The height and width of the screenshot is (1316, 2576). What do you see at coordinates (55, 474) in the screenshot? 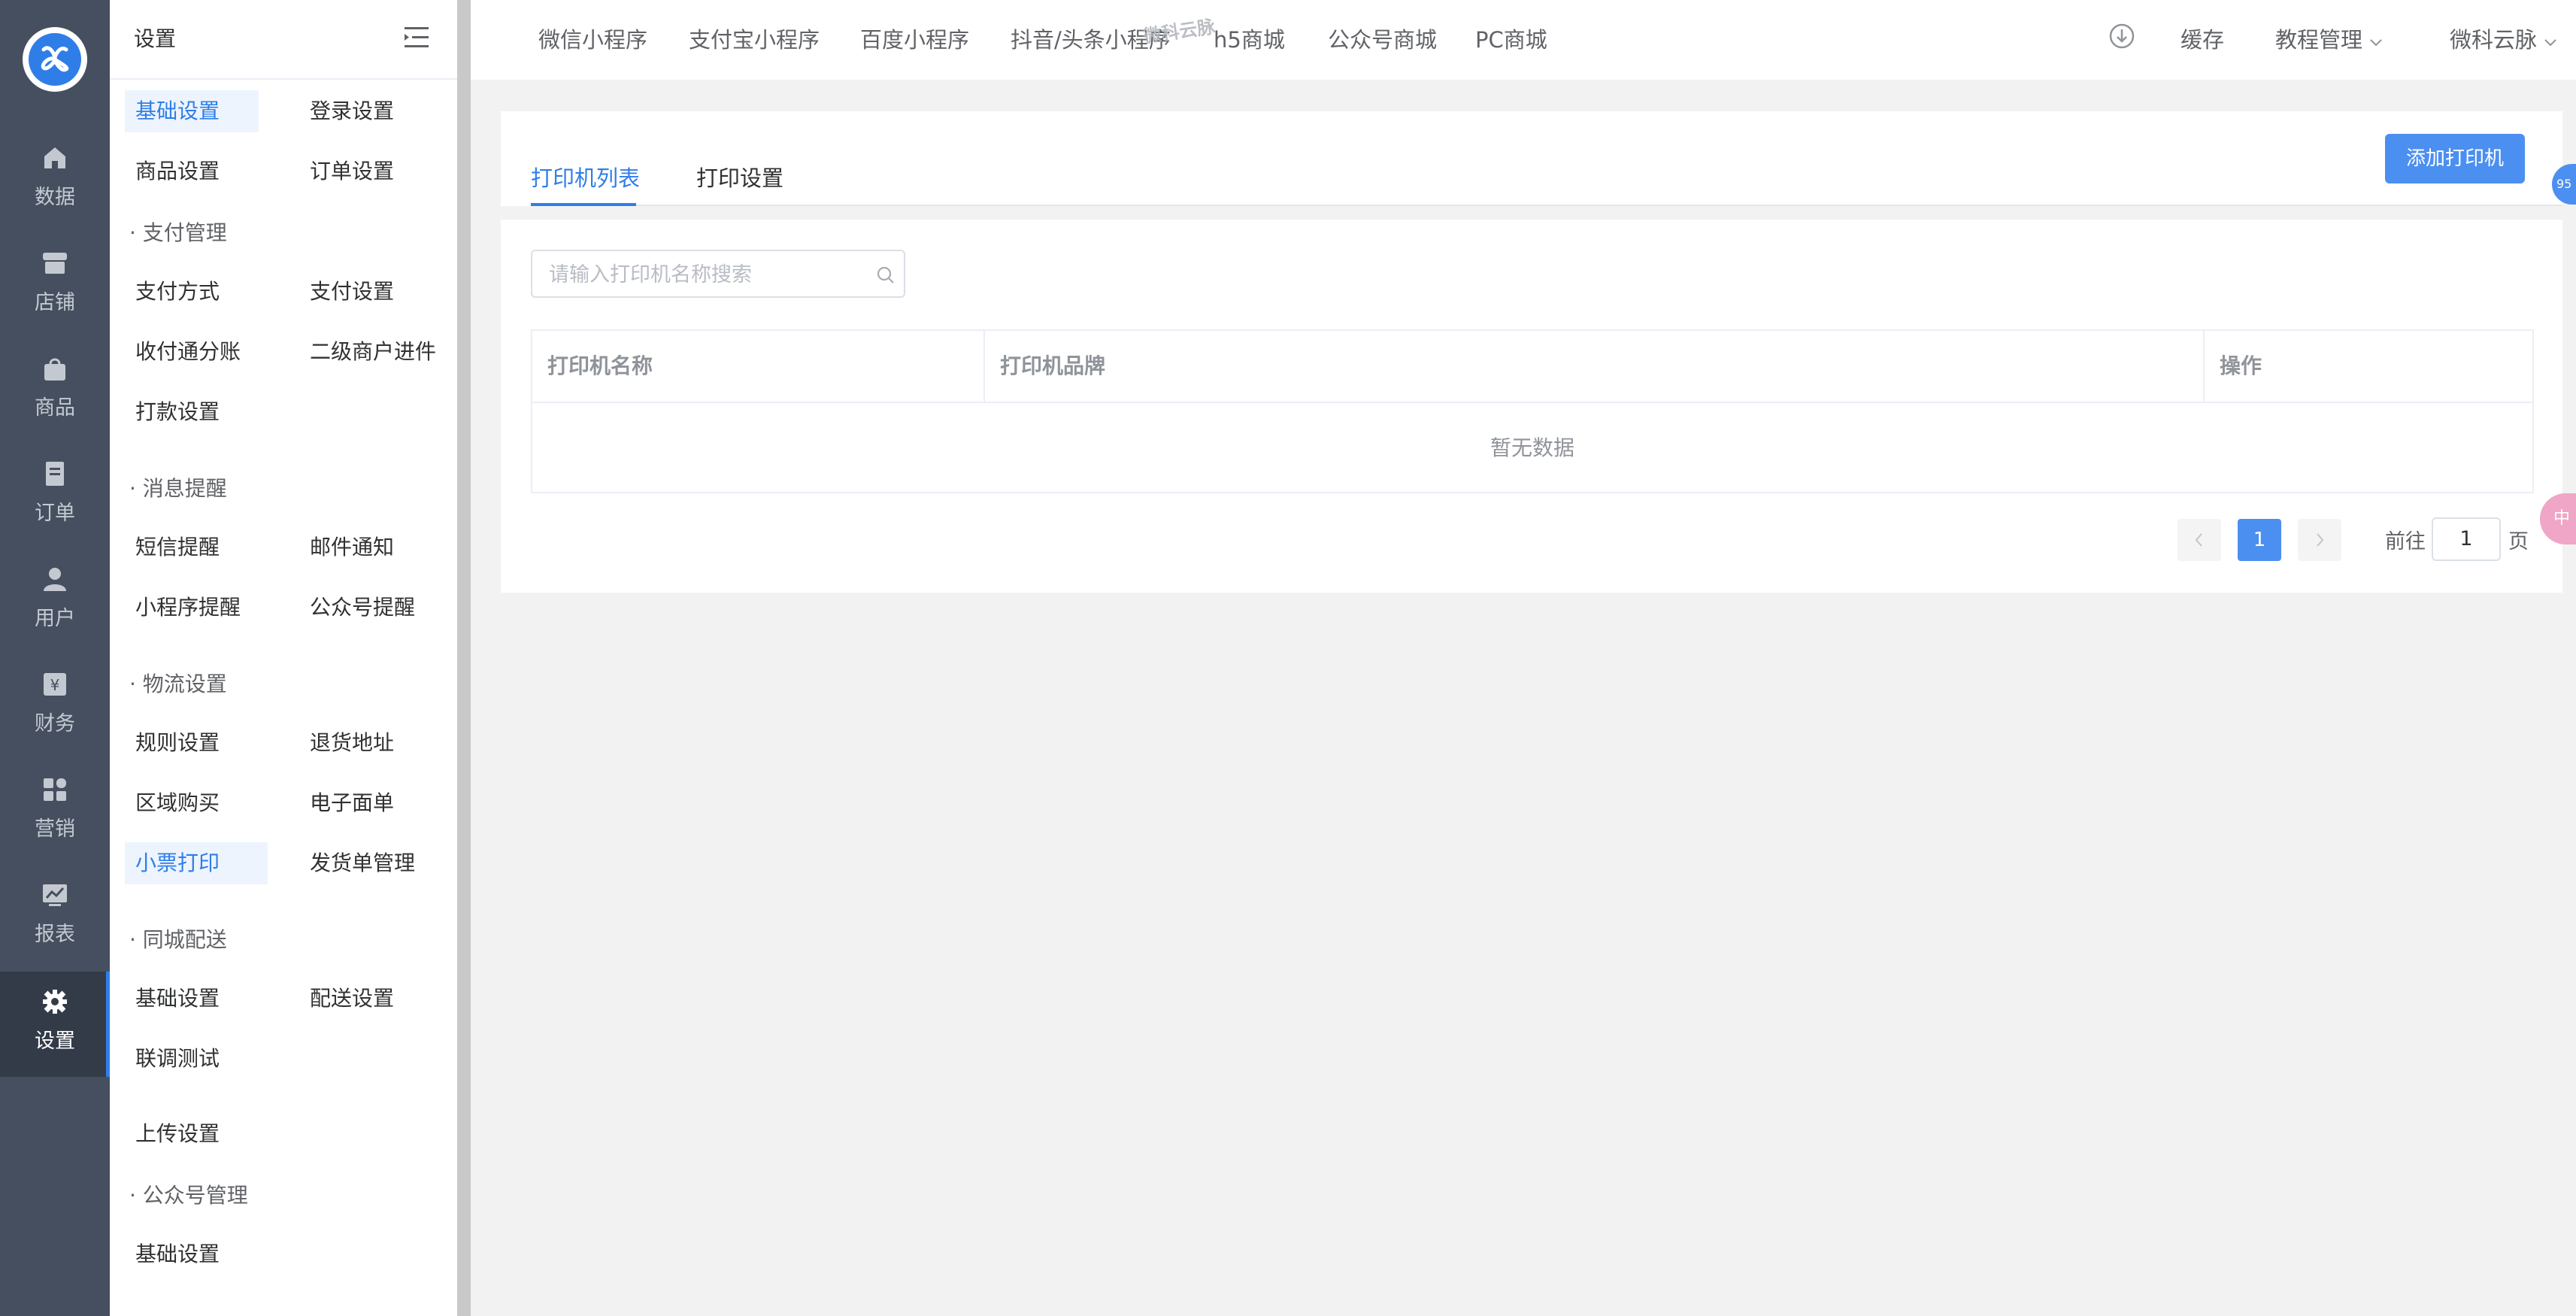
I see `order-icon` at bounding box center [55, 474].